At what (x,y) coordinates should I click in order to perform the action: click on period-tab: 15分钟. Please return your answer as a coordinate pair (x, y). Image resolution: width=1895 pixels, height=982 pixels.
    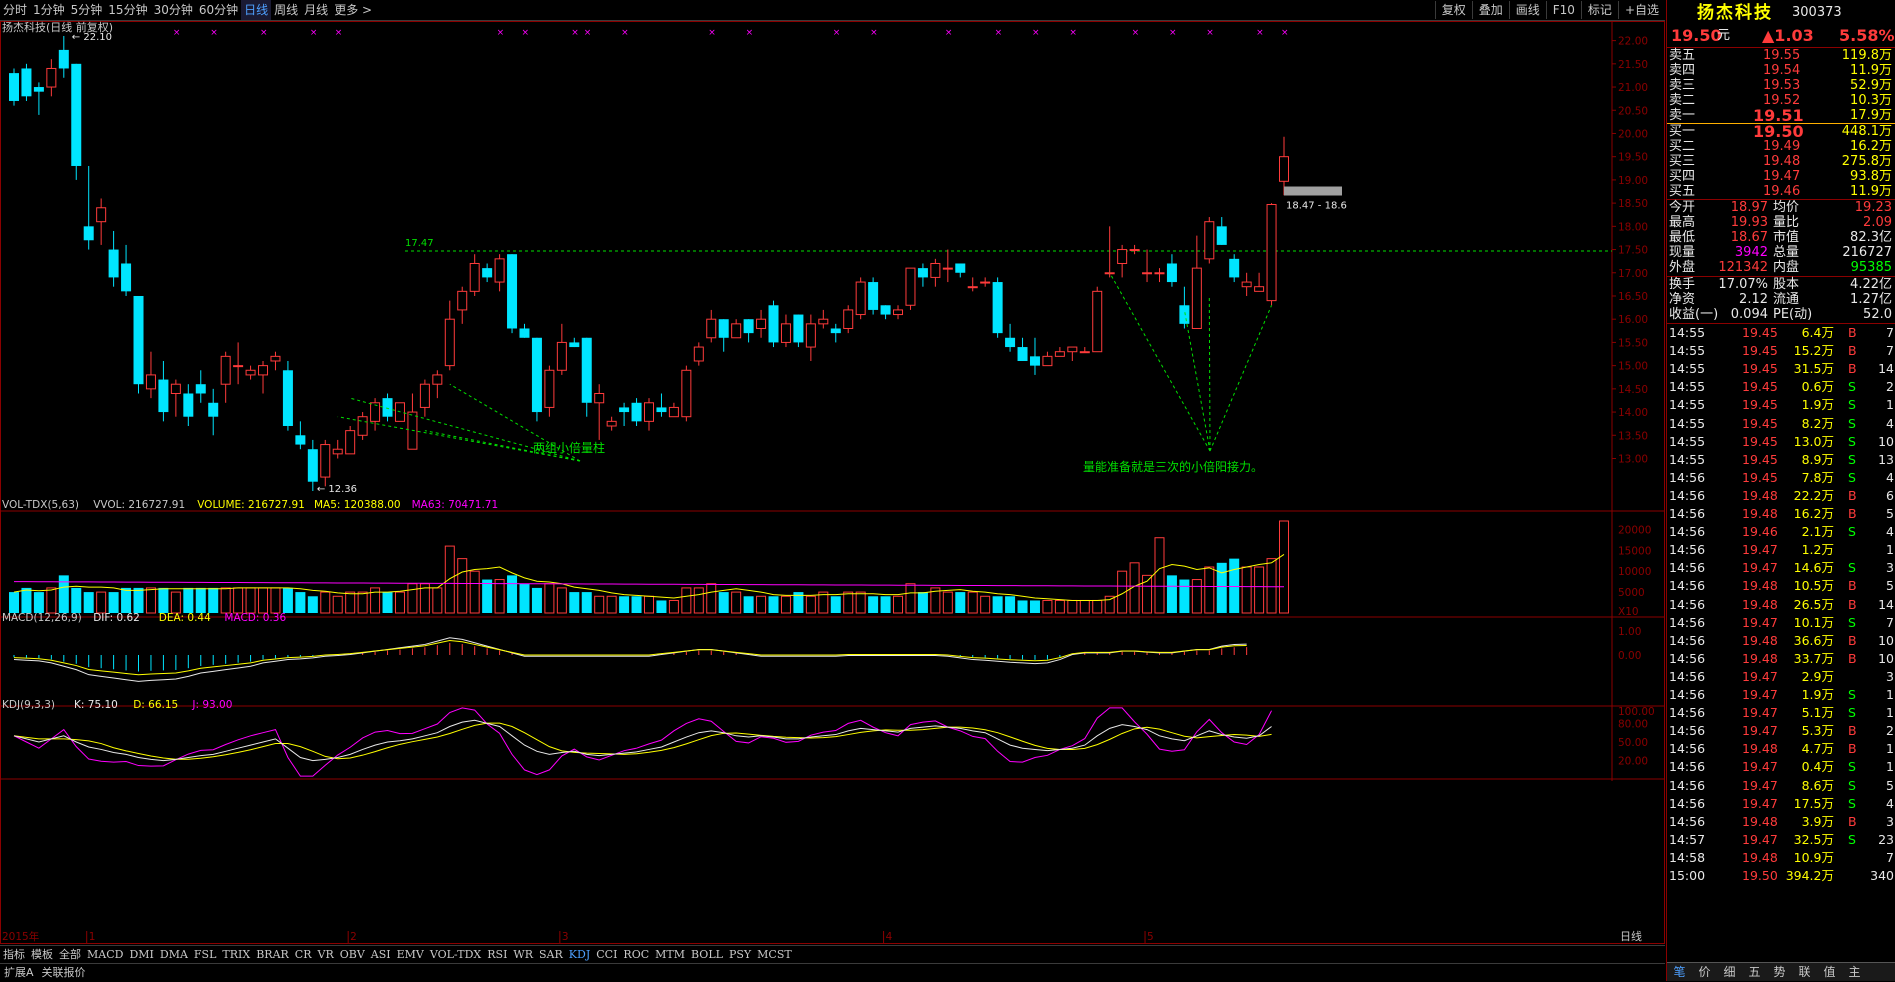
    Looking at the image, I should click on (127, 10).